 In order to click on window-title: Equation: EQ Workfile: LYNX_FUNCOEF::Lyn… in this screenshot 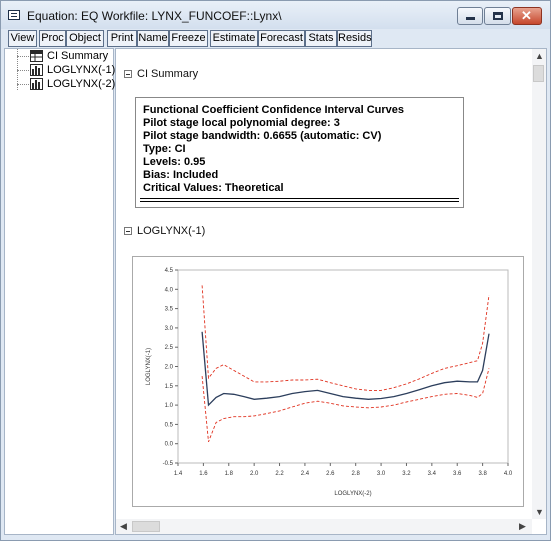, I will do `click(154, 16)`.